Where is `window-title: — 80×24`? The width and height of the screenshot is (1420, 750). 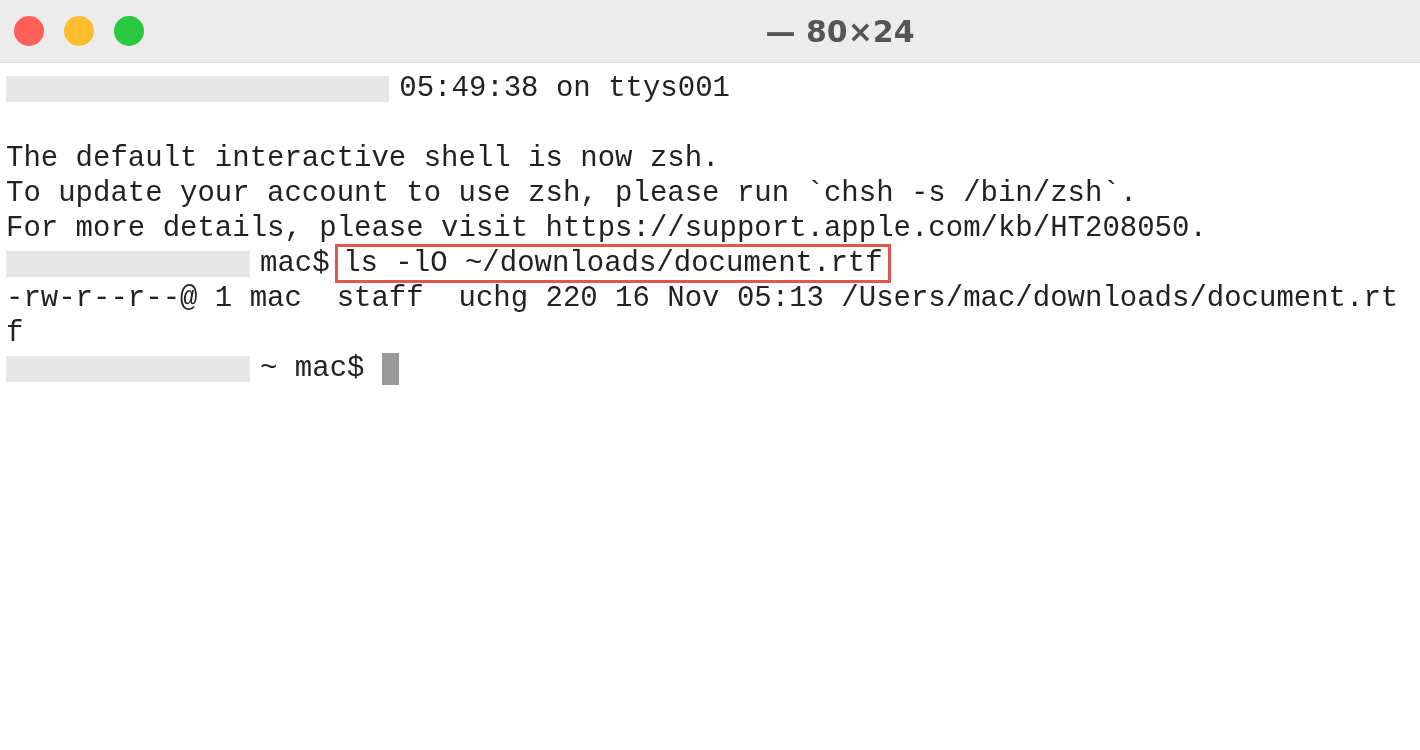 window-title: — 80×24 is located at coordinates (840, 31).